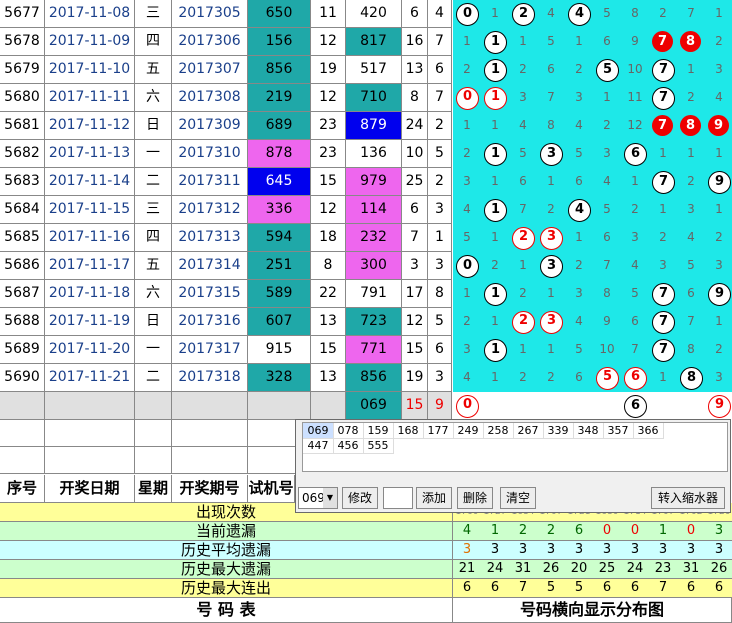 This screenshot has width=732, height=623. I want to click on stat-value: 3, so click(495, 550).